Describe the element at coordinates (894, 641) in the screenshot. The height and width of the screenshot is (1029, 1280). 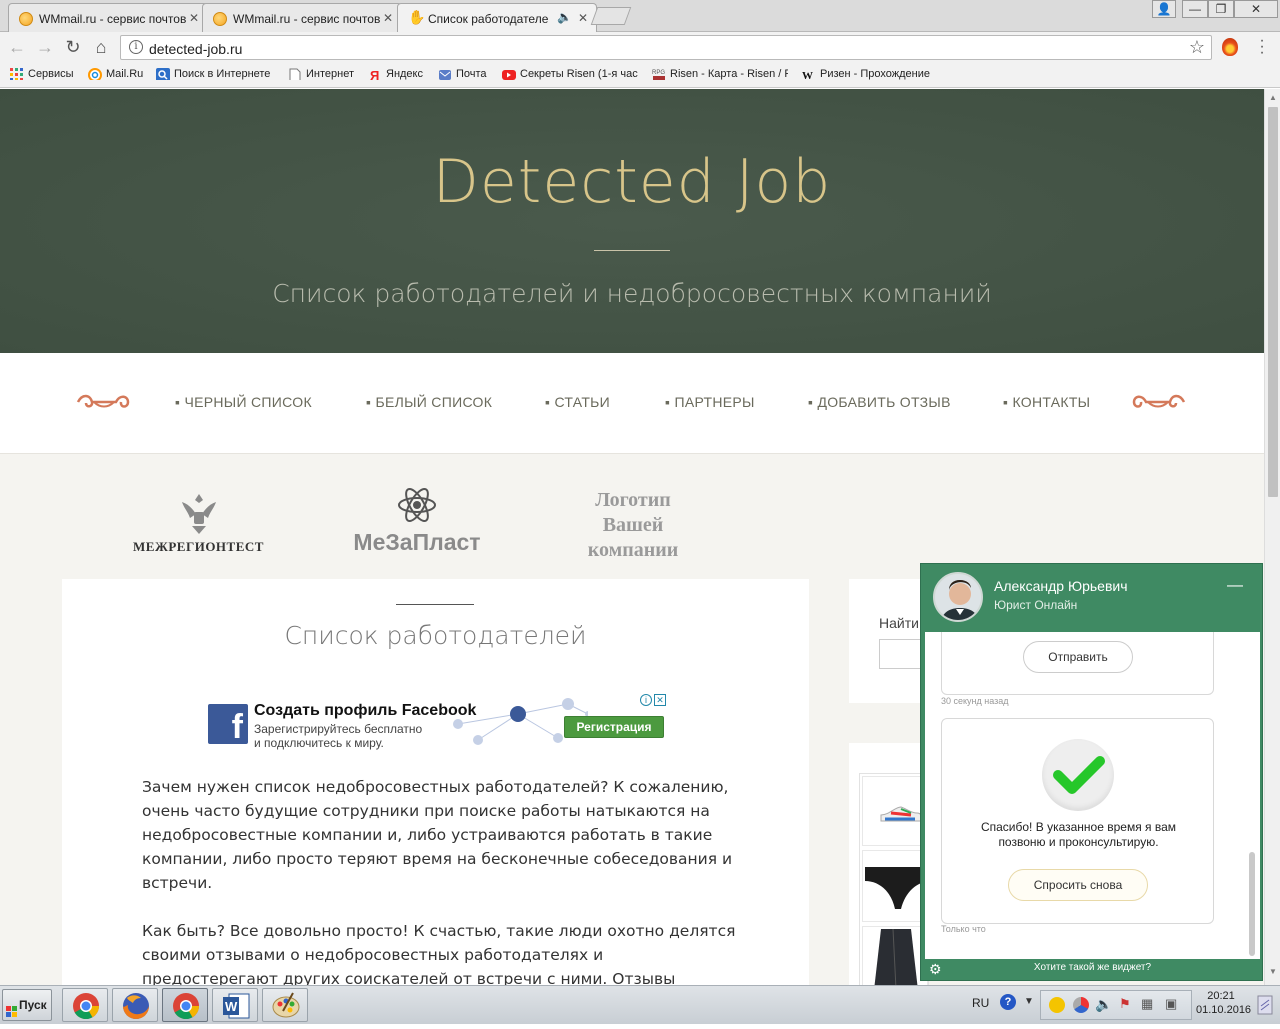
I see `search-widget: Найти` at that location.